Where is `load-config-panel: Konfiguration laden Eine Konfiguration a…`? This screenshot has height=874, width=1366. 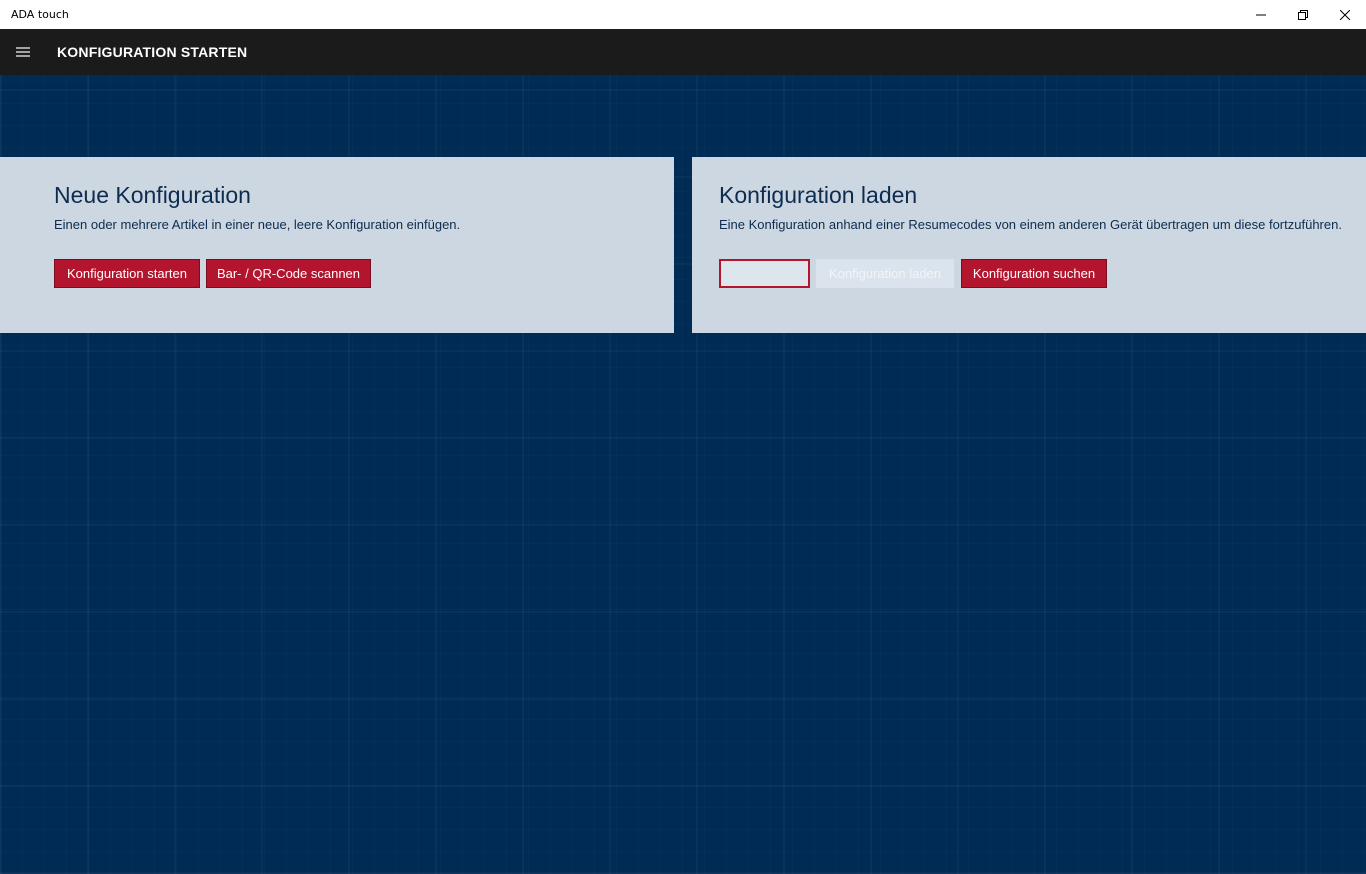
load-config-panel: Konfiguration laden Eine Konfiguration a… is located at coordinates (1029, 245).